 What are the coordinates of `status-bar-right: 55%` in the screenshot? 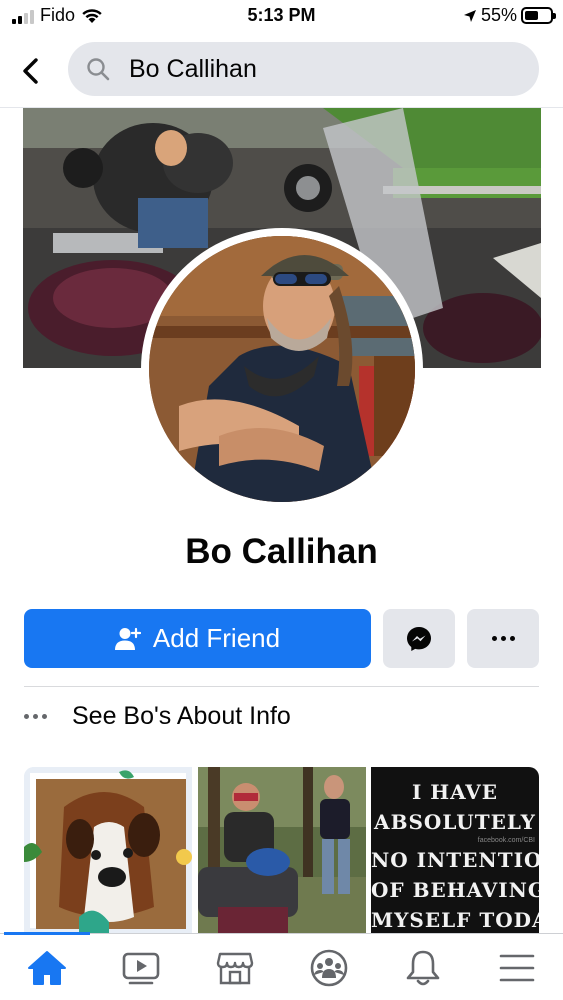 It's located at (509, 15).